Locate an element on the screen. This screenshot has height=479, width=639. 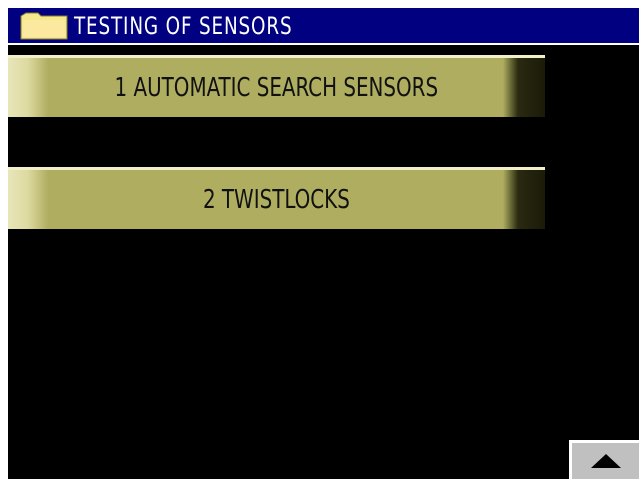
menu-button: 1 AUTOMATIC SEARCH SENSORS is located at coordinates (276, 86).